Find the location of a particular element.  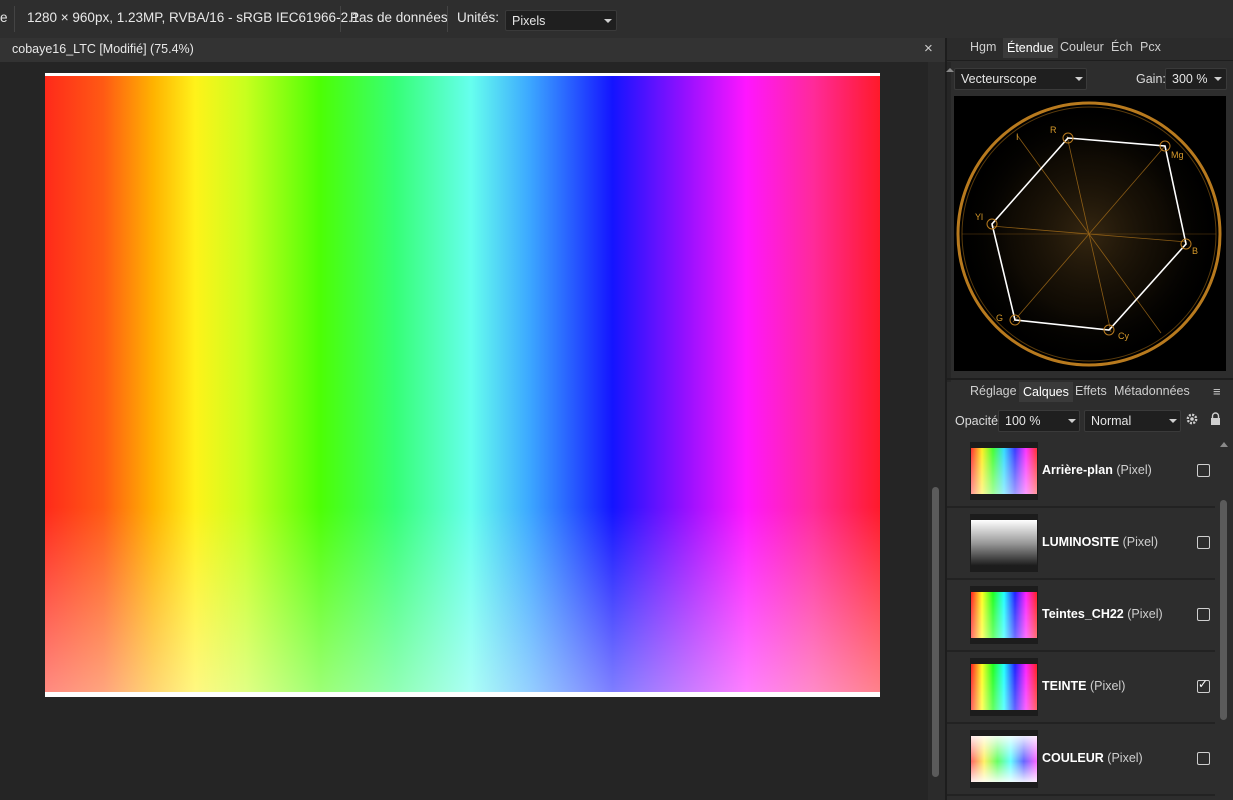

gain-dropdown: 300 % is located at coordinates (1196, 79).